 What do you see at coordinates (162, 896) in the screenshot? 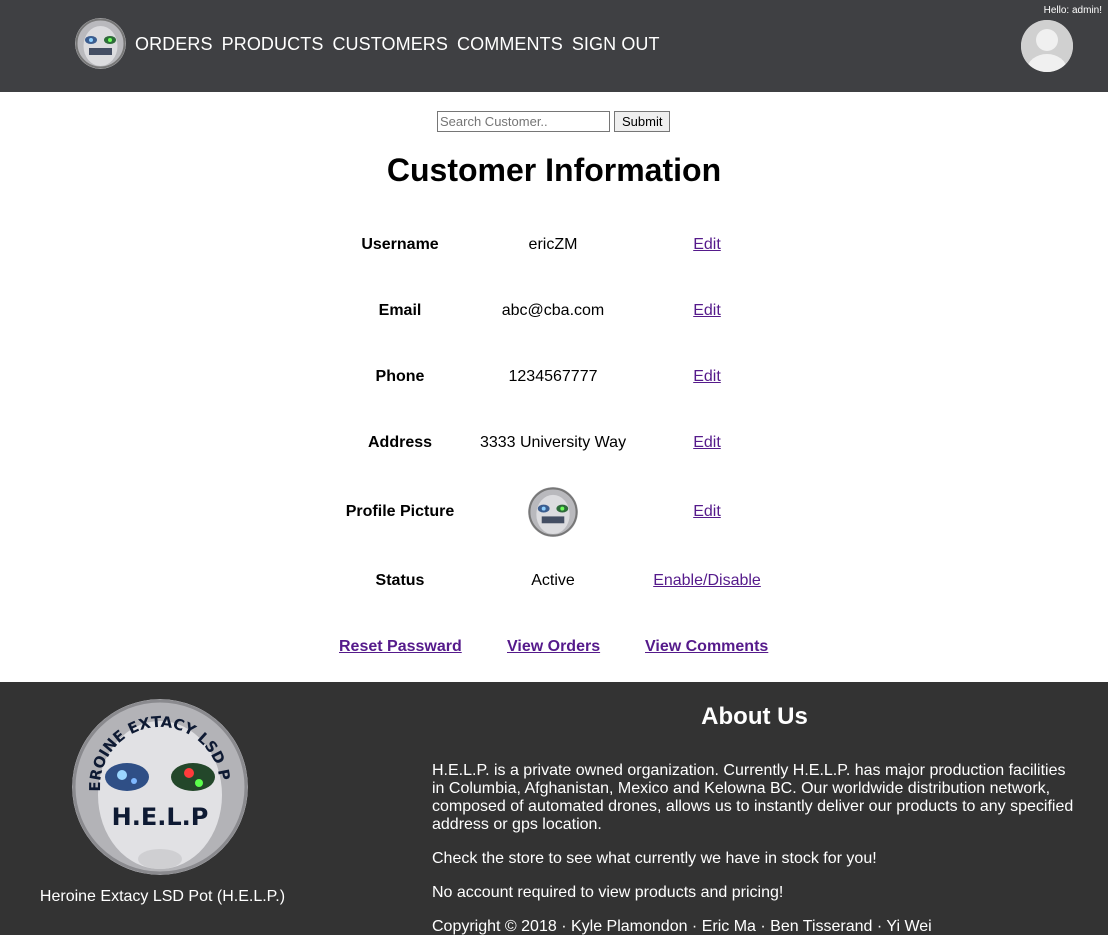
I see `brand-name: Heroine Extacy LSD Pot (H.E.L.P.)` at bounding box center [162, 896].